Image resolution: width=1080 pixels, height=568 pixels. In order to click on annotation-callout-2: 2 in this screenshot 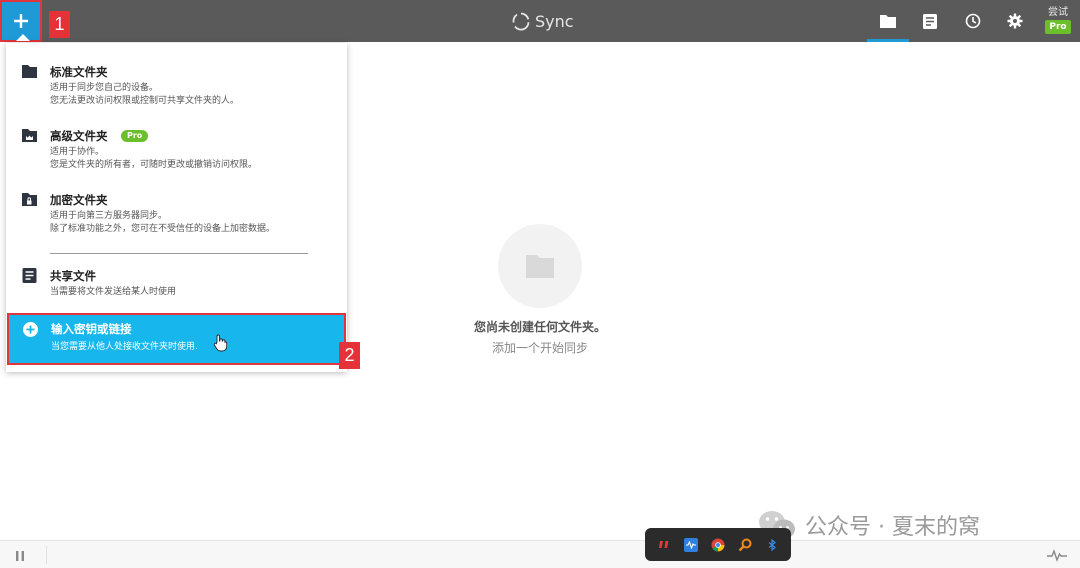, I will do `click(349, 355)`.